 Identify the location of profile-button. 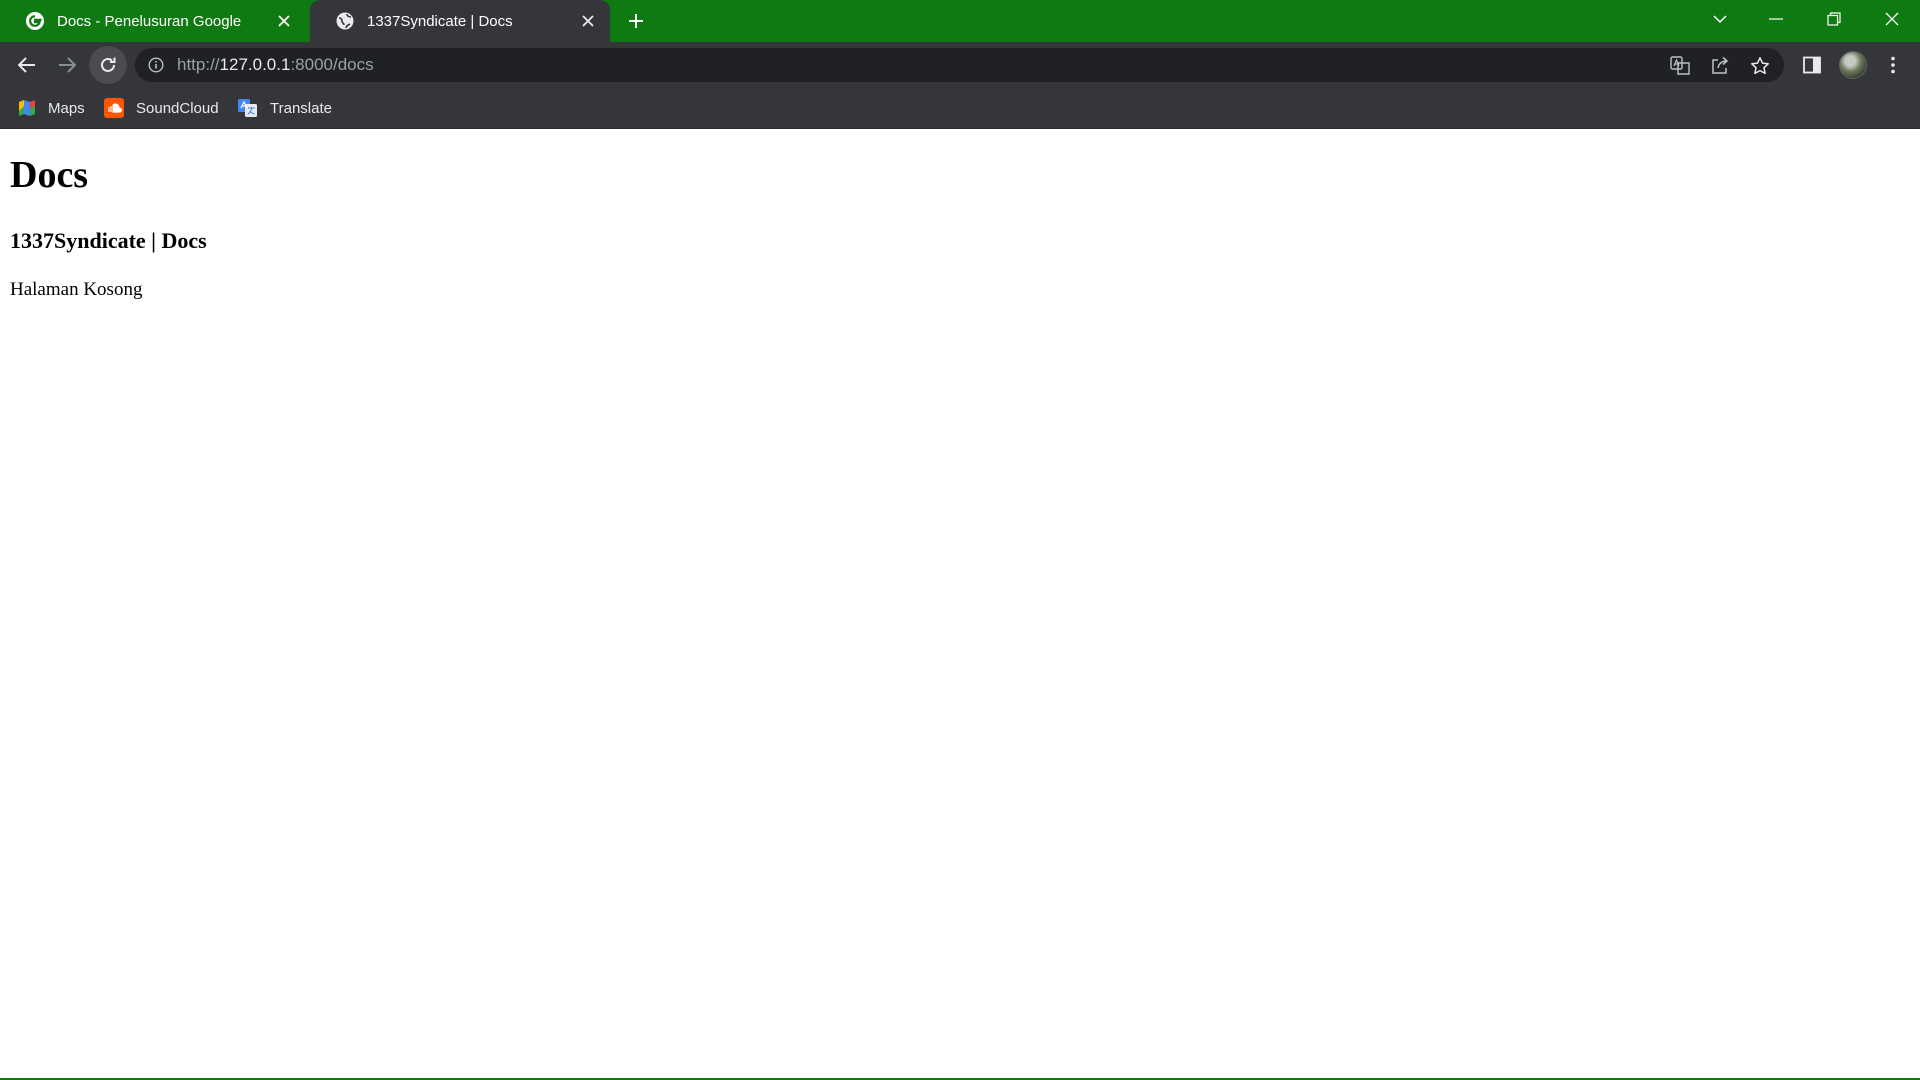
(1853, 65).